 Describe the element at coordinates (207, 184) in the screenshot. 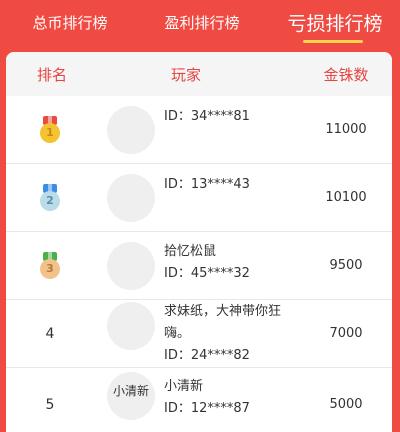

I see `player-id: ID：13****43` at that location.